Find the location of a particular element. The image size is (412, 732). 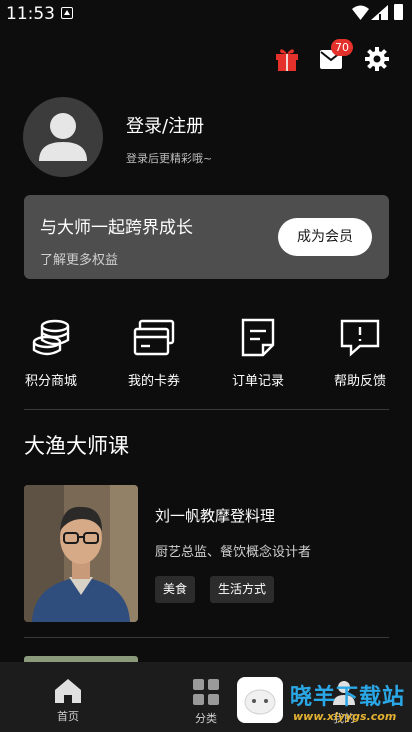

settings-gear-icon is located at coordinates (377, 59).